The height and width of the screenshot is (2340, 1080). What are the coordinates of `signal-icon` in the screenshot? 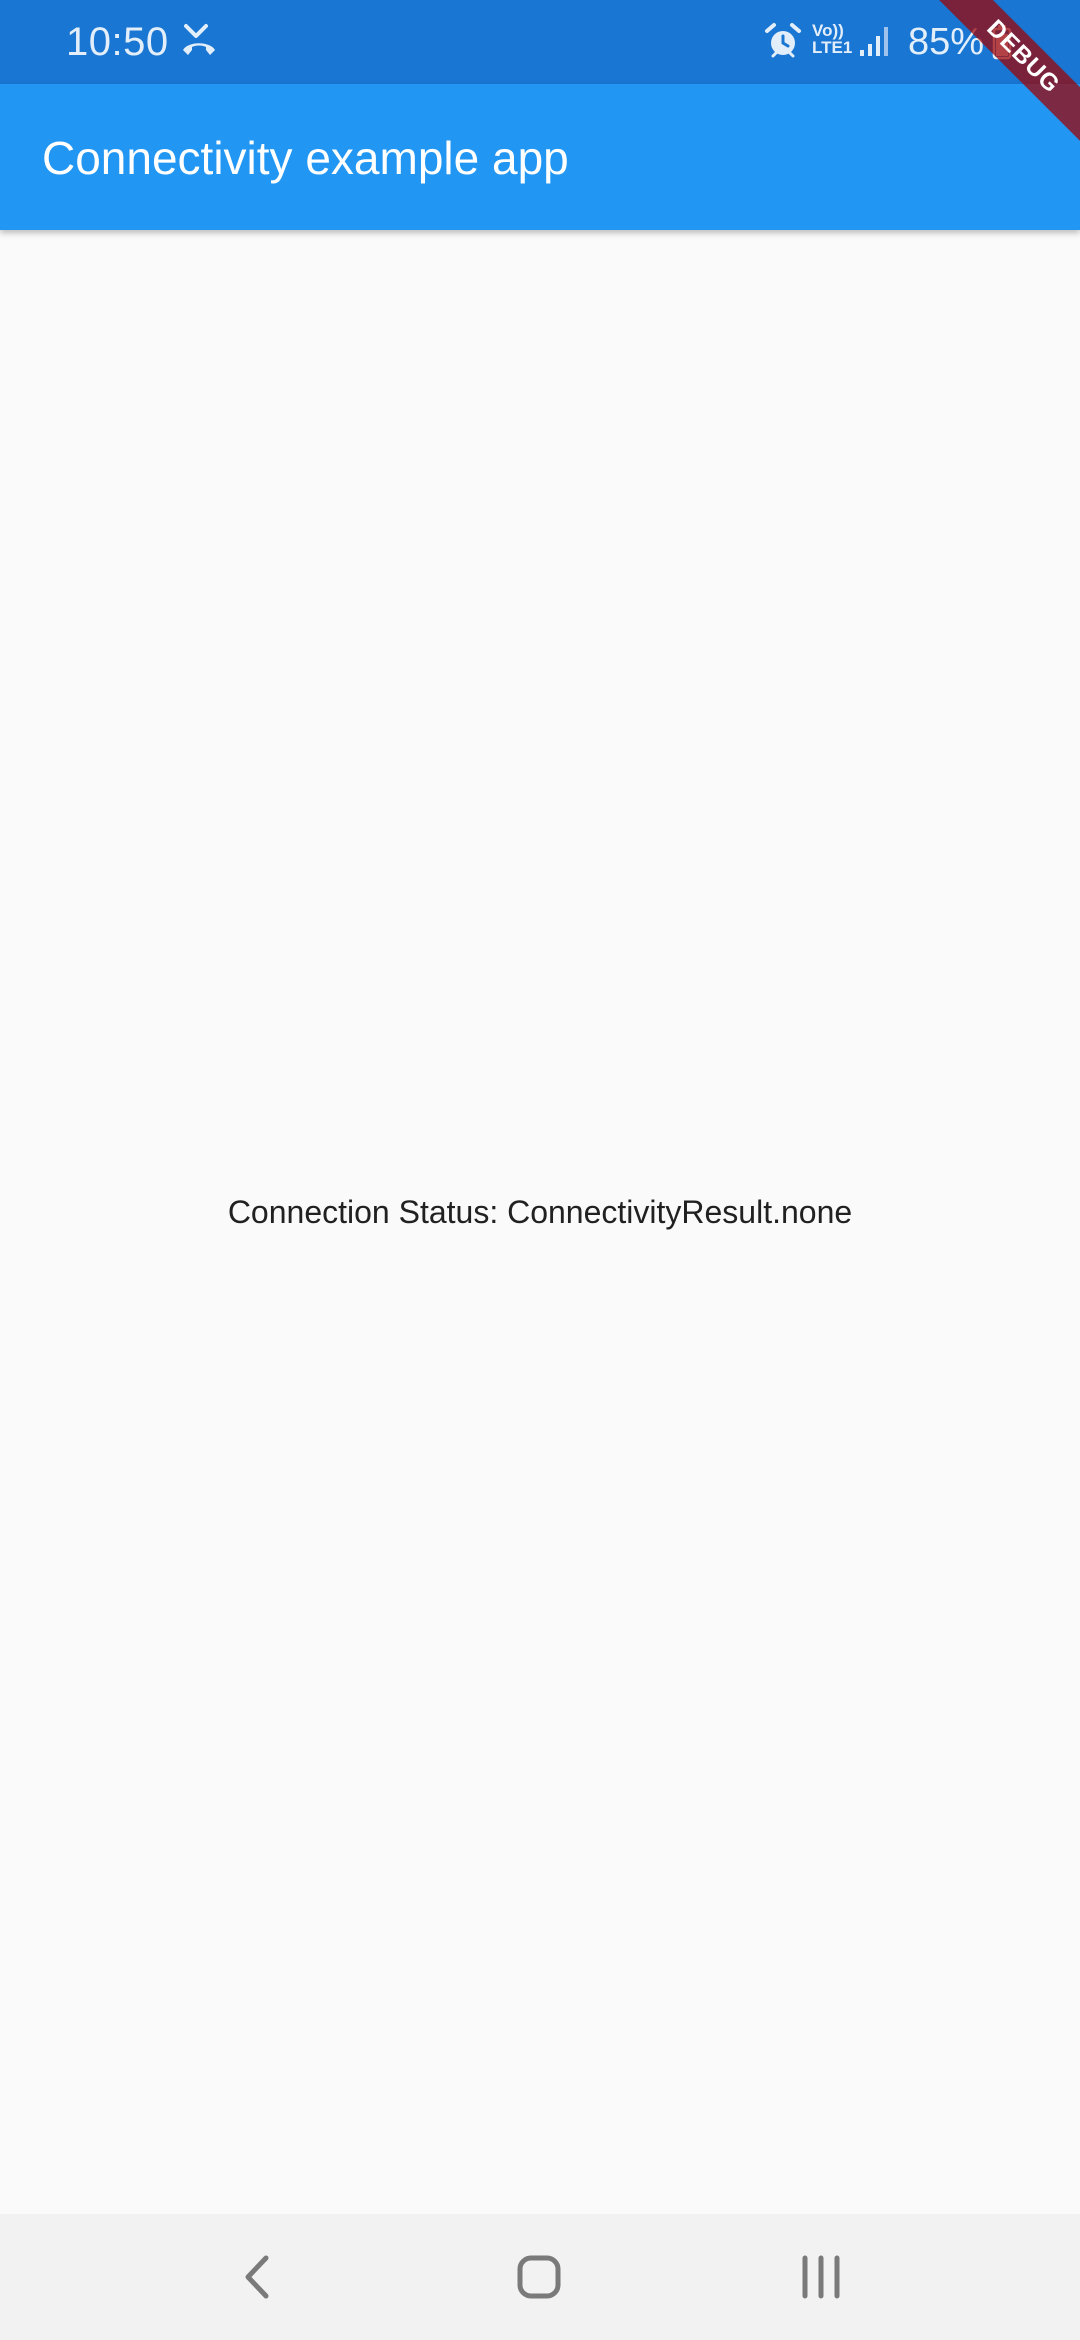 It's located at (874, 41).